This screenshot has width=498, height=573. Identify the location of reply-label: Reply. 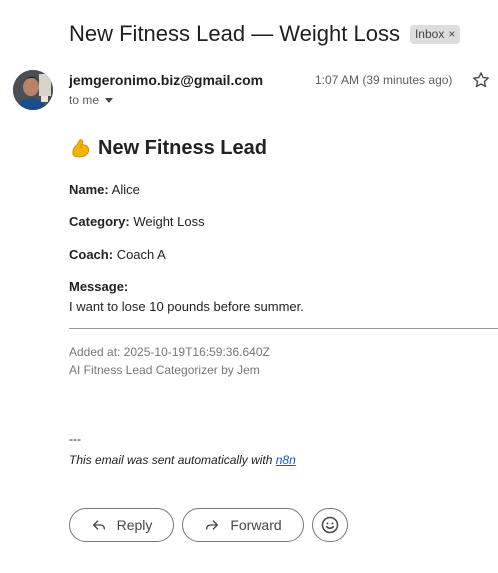
(134, 525).